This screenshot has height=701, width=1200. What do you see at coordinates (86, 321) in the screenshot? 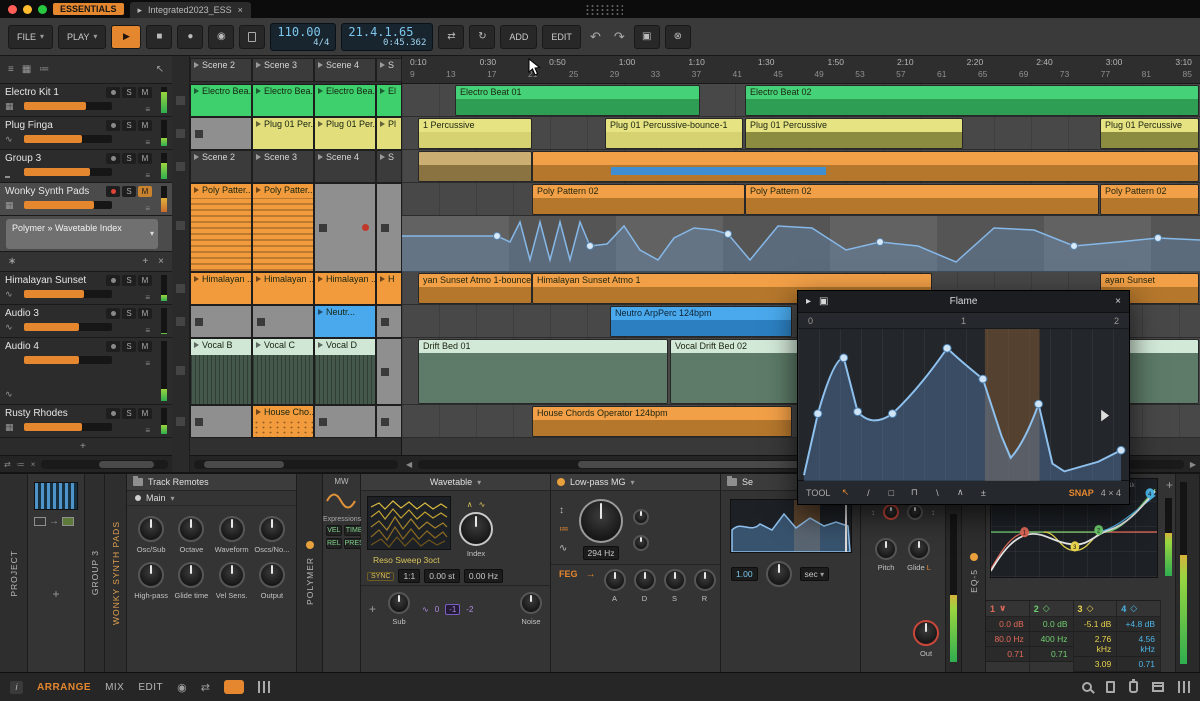
I see `track-row-audio-3: Audio 3 ∿ SM ≡` at bounding box center [86, 321].